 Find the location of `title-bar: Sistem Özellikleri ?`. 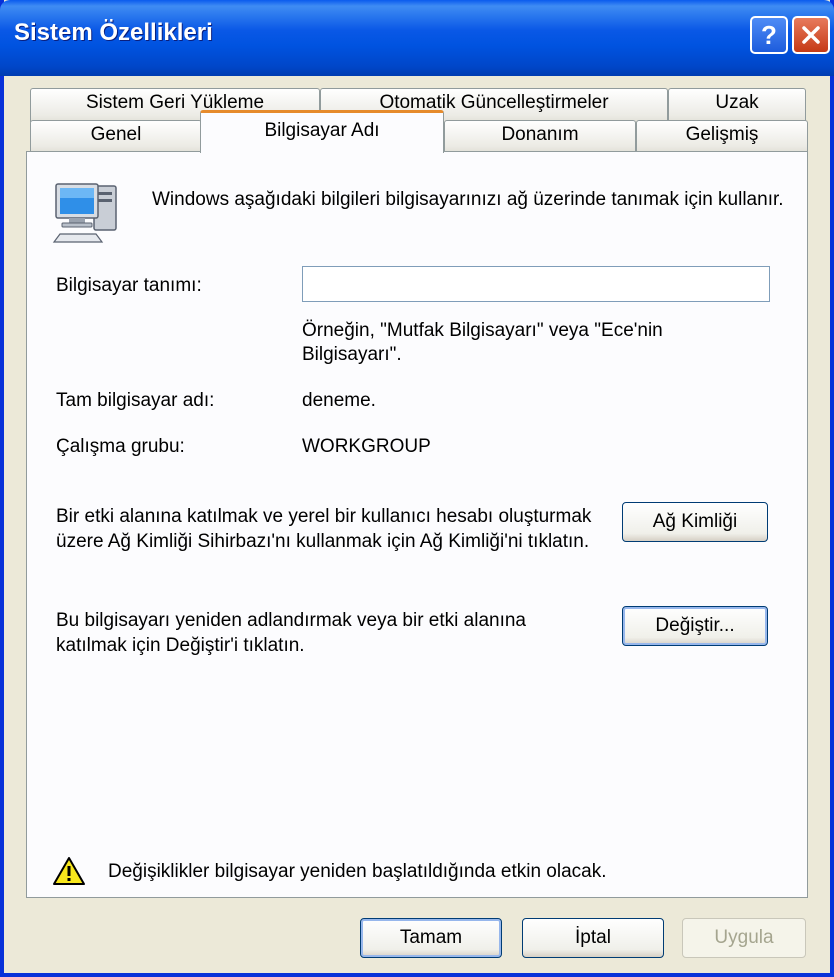

title-bar: Sistem Özellikleri ? is located at coordinates (417, 38).